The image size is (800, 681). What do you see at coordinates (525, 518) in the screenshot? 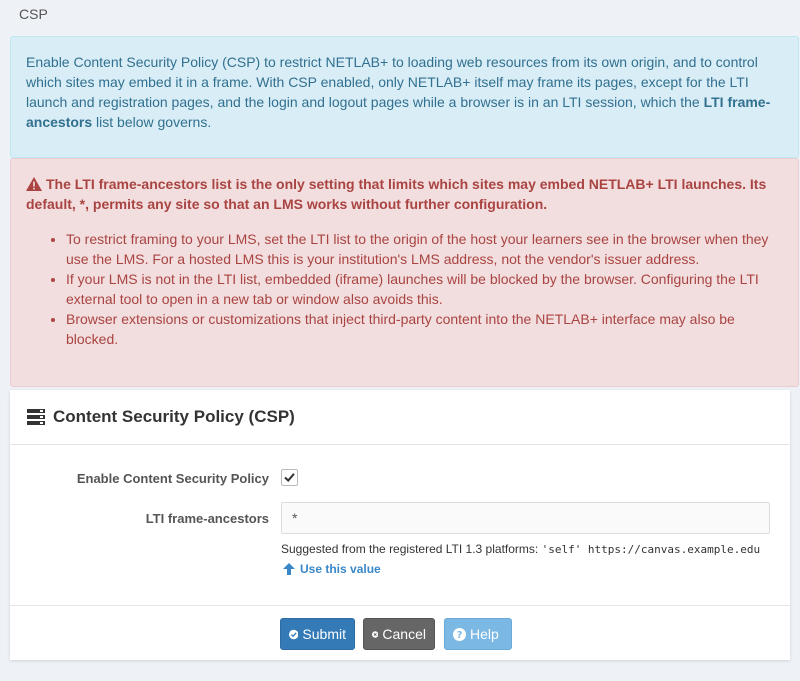
I see `lti-frame-ancestors-input` at bounding box center [525, 518].